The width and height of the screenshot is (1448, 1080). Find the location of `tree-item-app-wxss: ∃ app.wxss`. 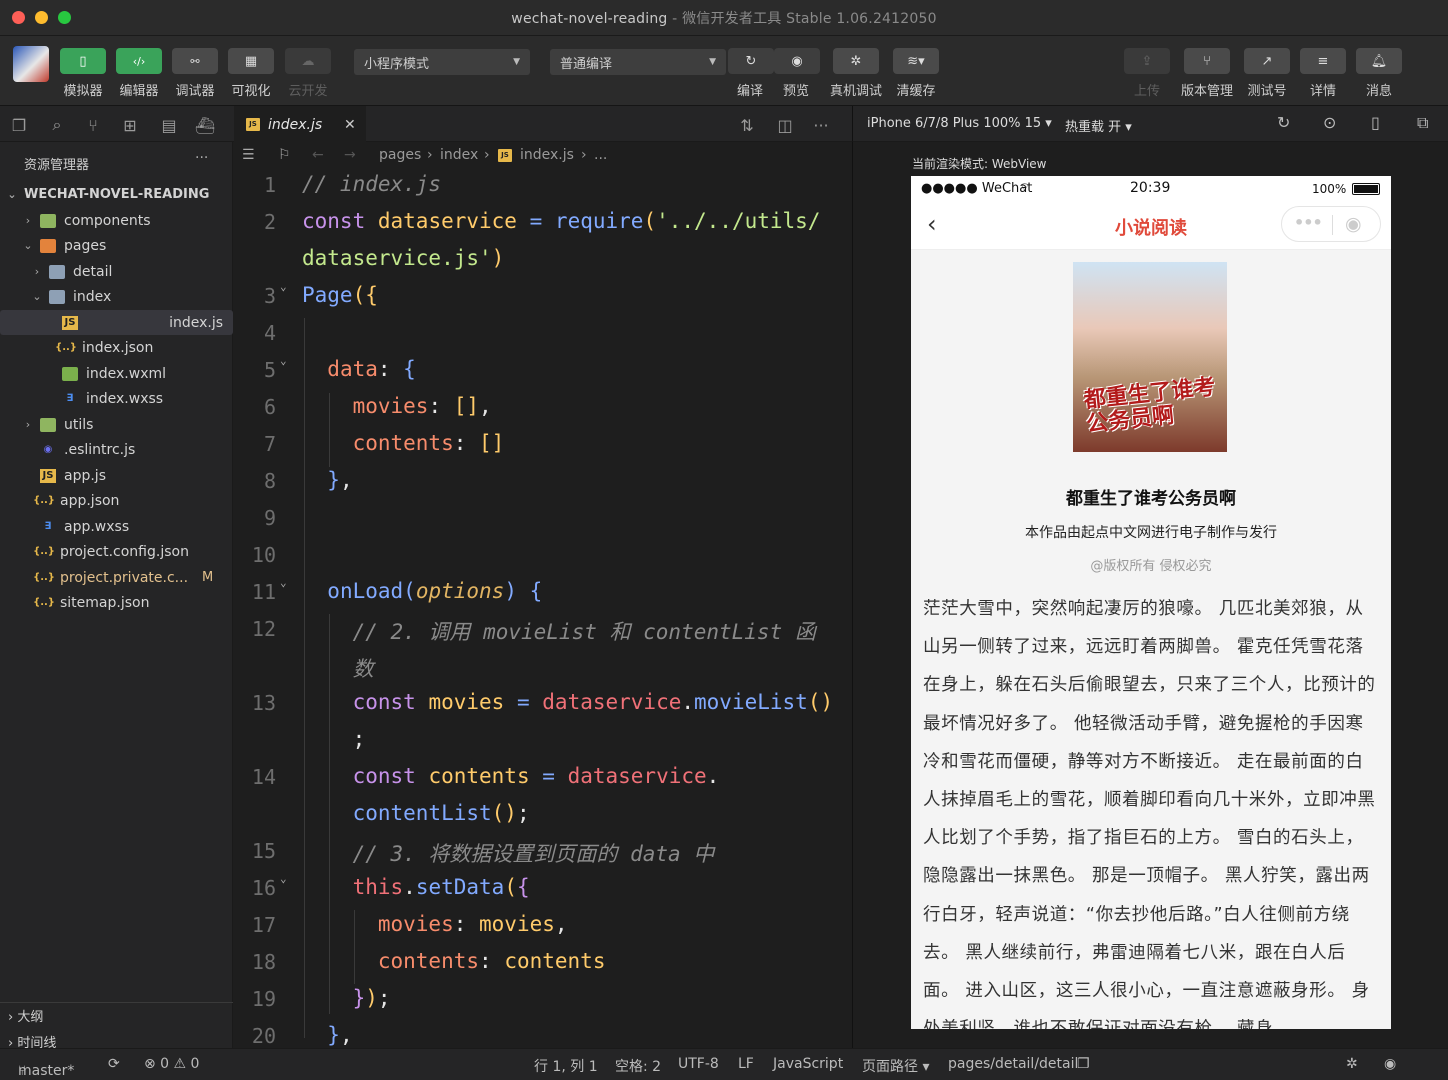

tree-item-app-wxss: ∃ app.wxss is located at coordinates (116, 526).